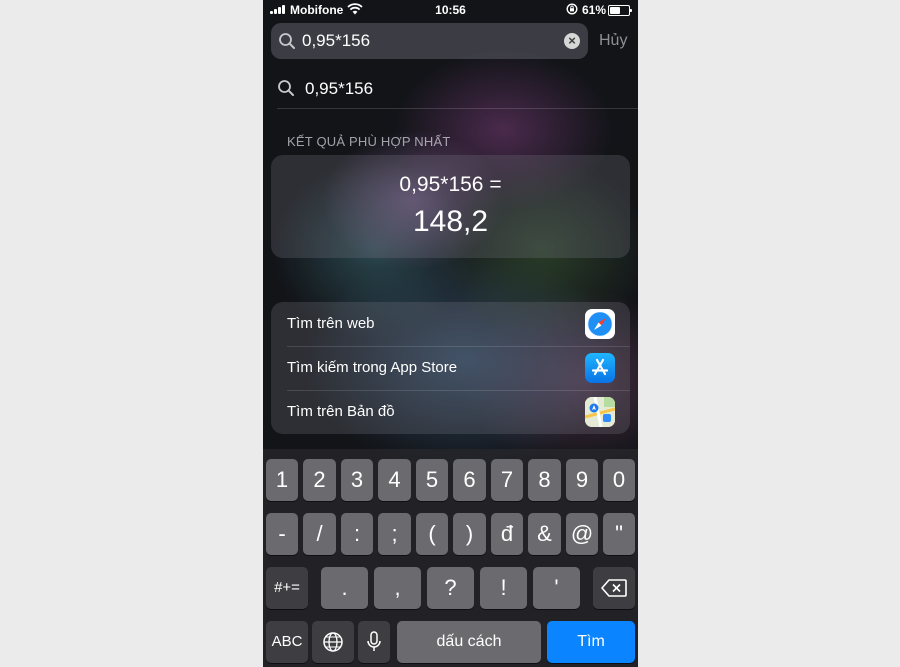  What do you see at coordinates (582, 534) in the screenshot?
I see `key-at: @` at bounding box center [582, 534].